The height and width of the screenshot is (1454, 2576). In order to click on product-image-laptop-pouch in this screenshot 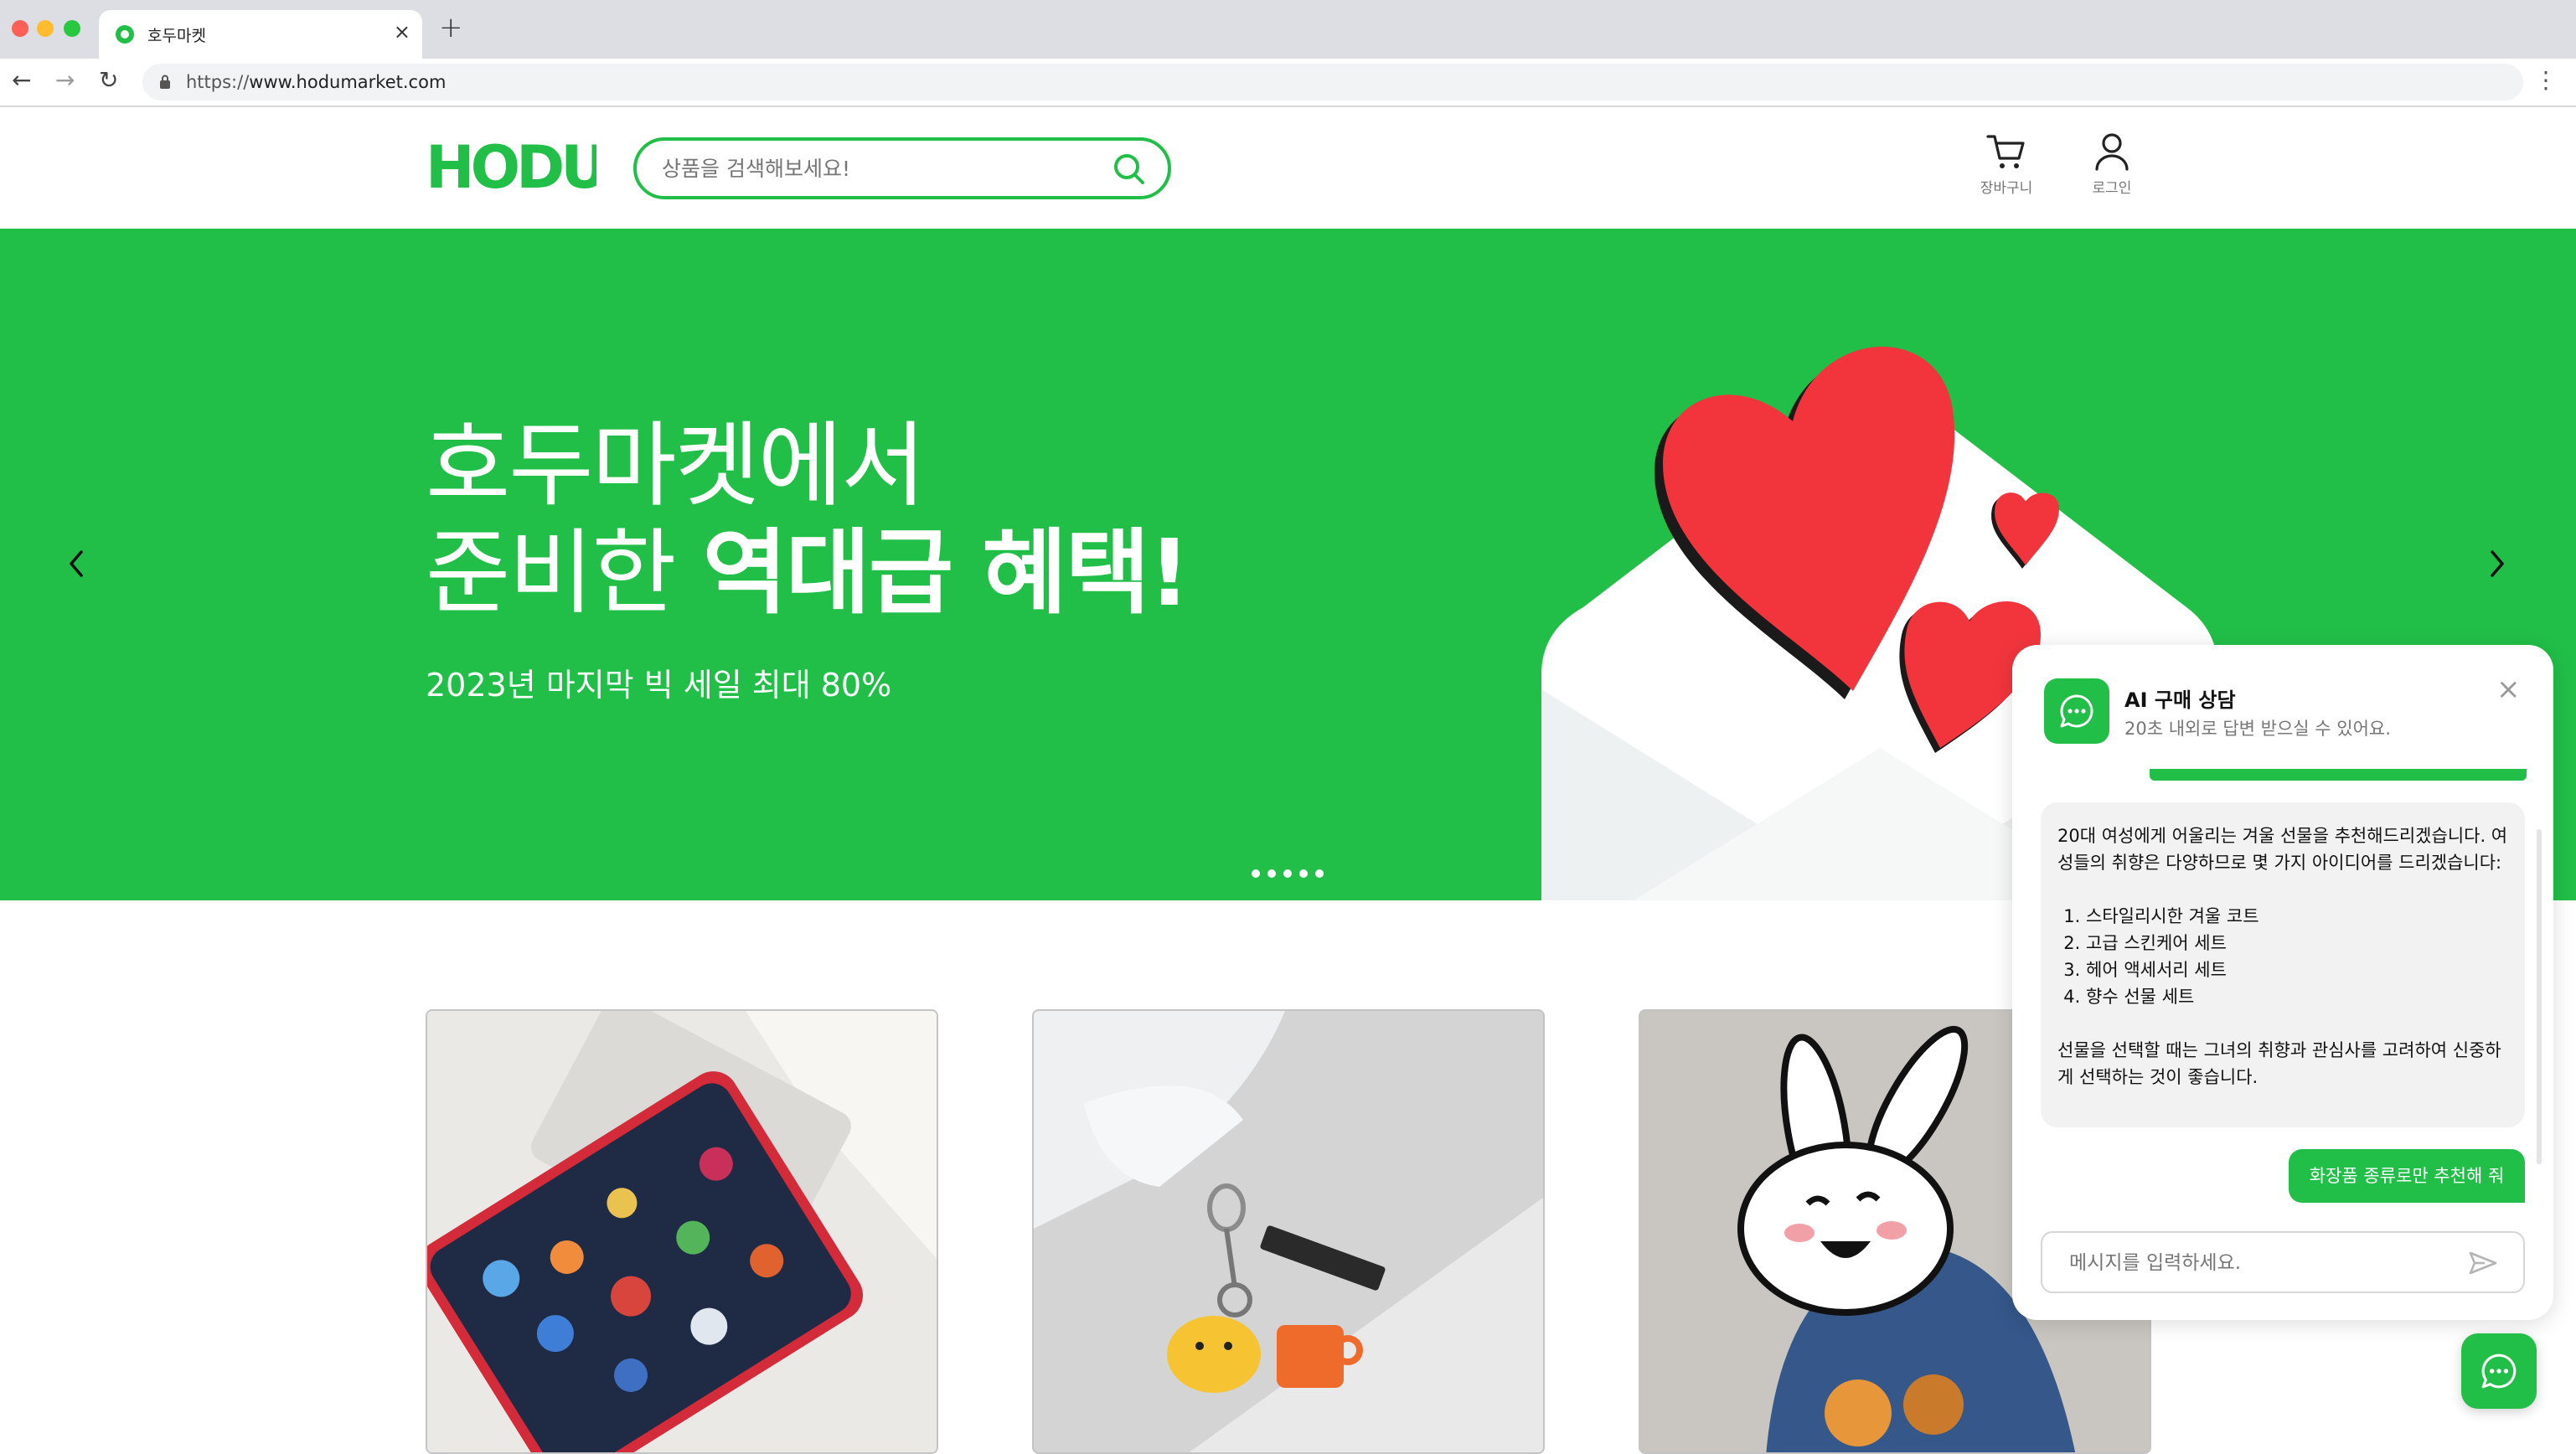, I will do `click(682, 1231)`.